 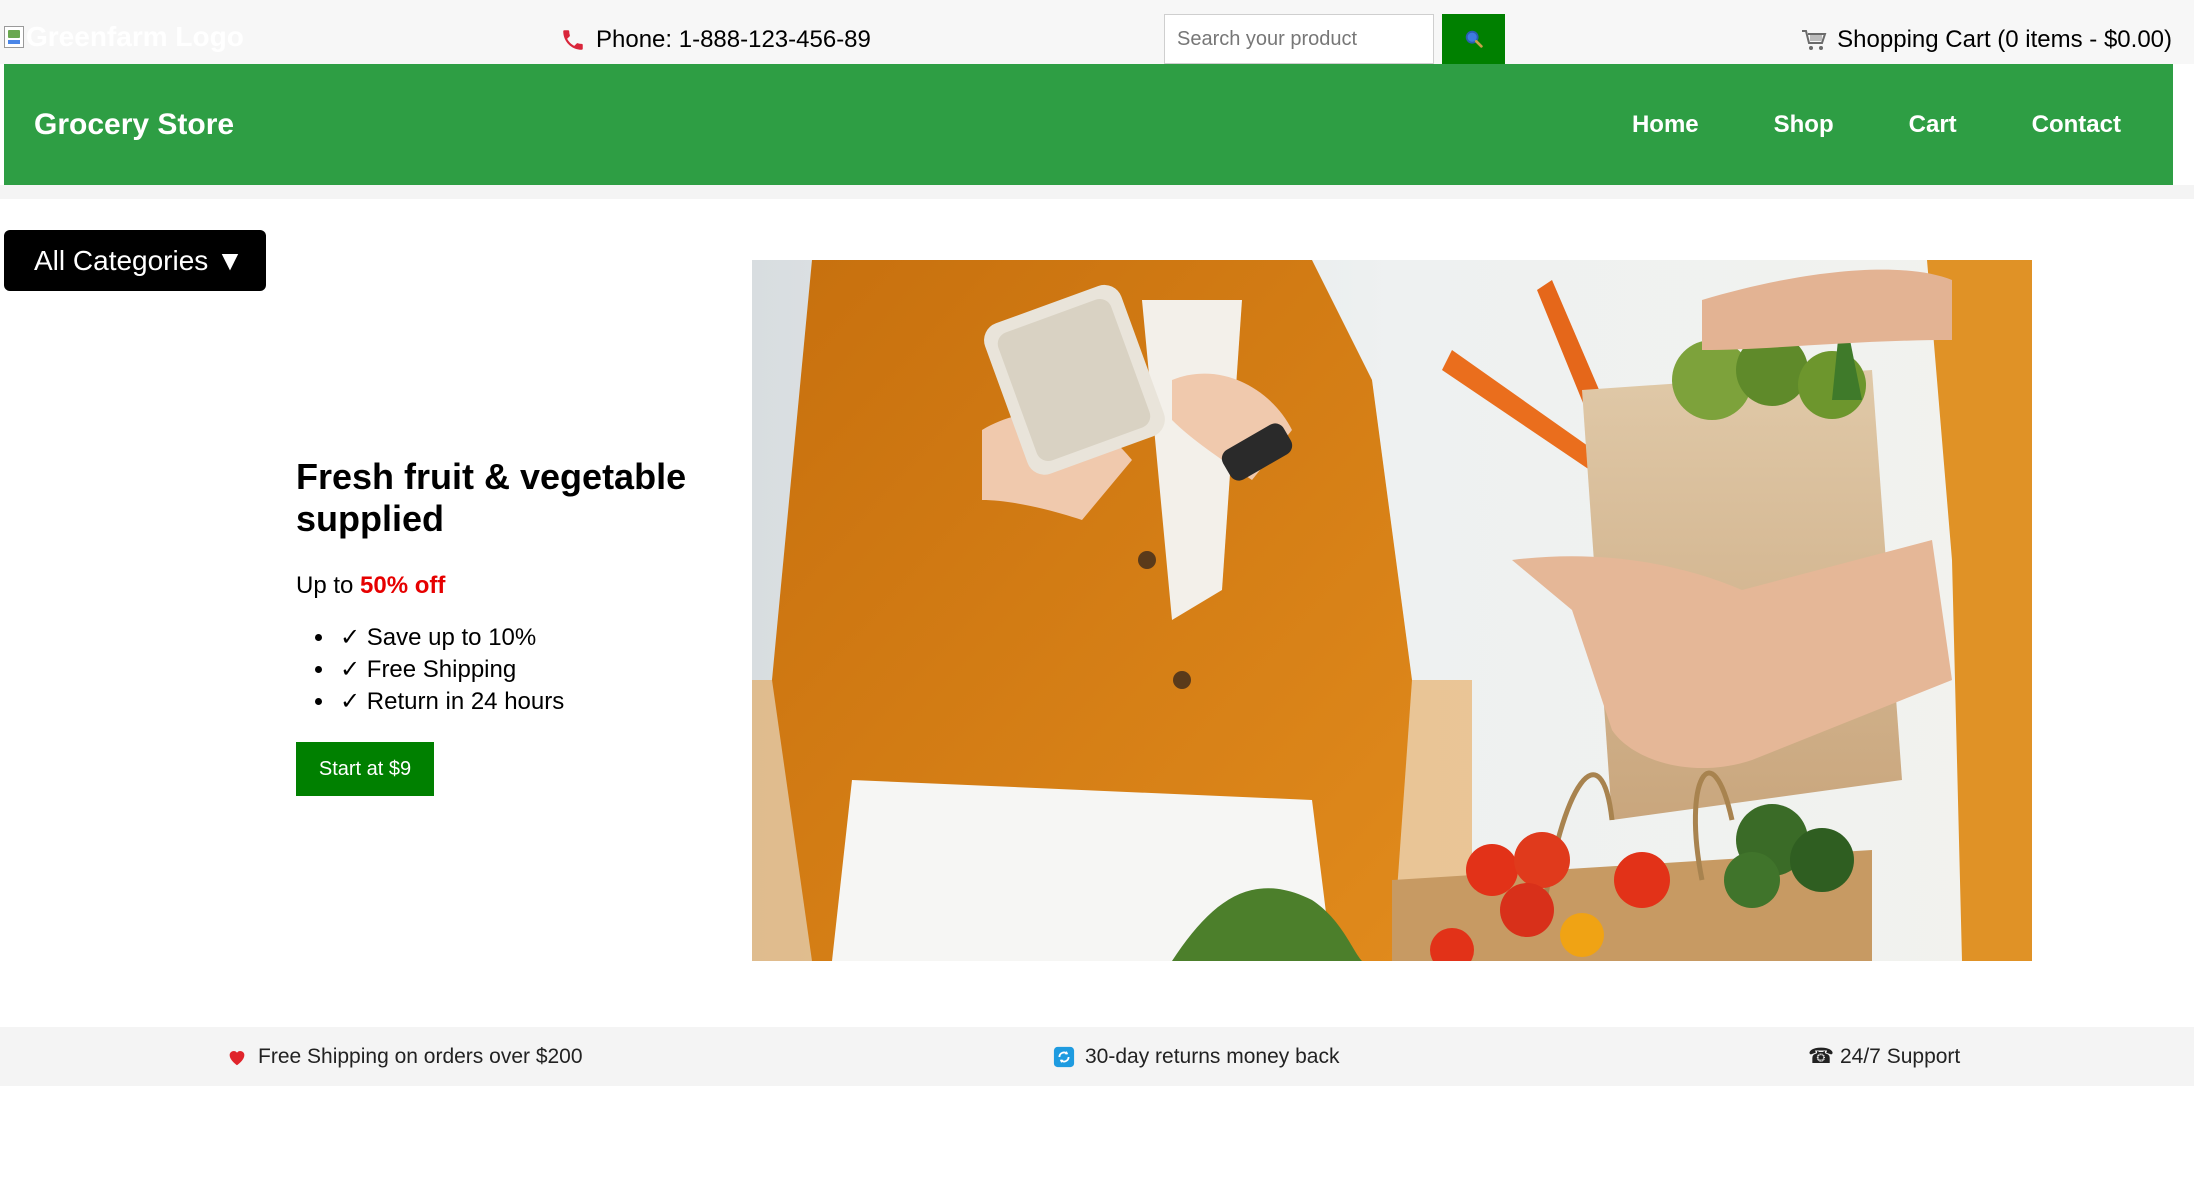 I want to click on list-item: ✓ Free Shipping, so click(x=536, y=670).